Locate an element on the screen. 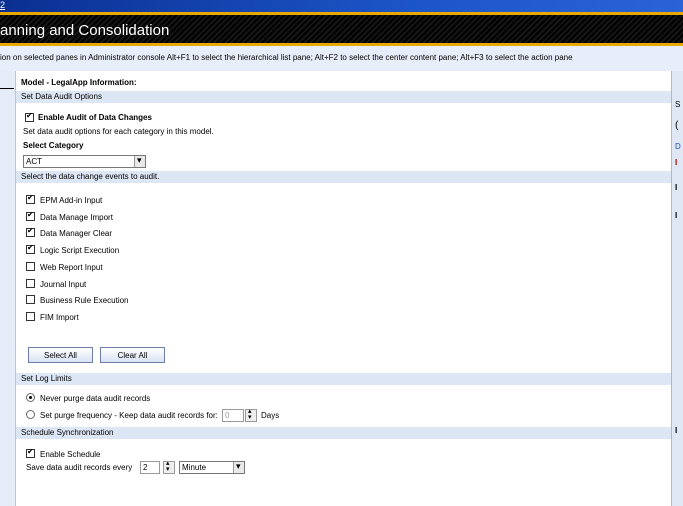  action-pane: S ( D I I I I is located at coordinates (677, 288).